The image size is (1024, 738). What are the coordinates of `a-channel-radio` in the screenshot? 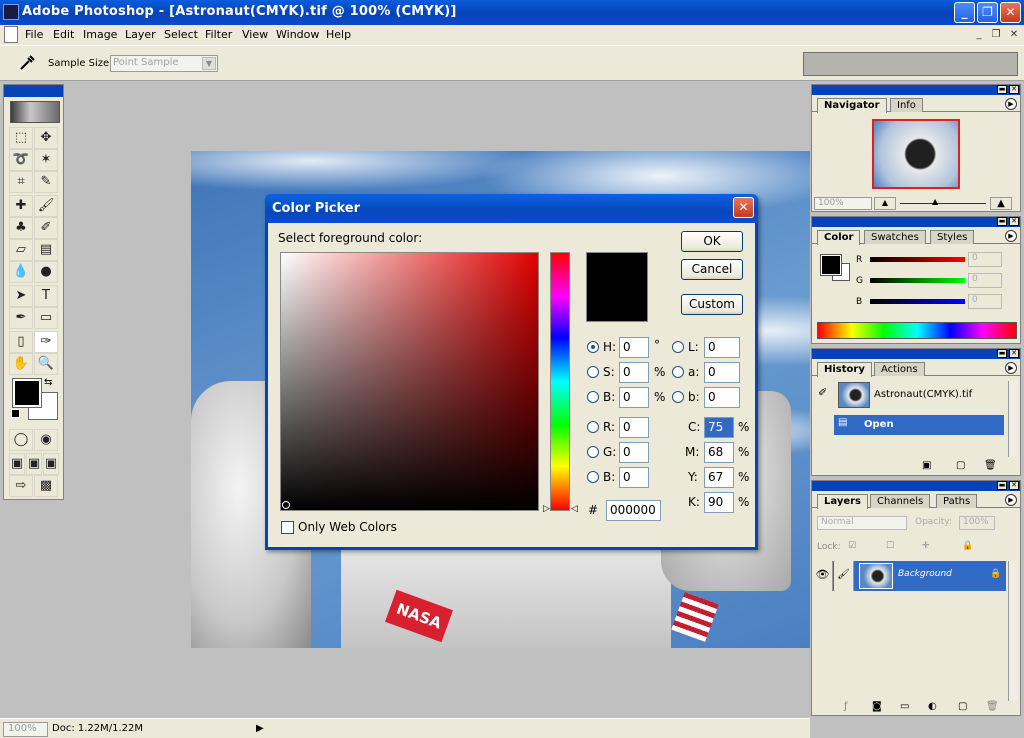 It's located at (678, 372).